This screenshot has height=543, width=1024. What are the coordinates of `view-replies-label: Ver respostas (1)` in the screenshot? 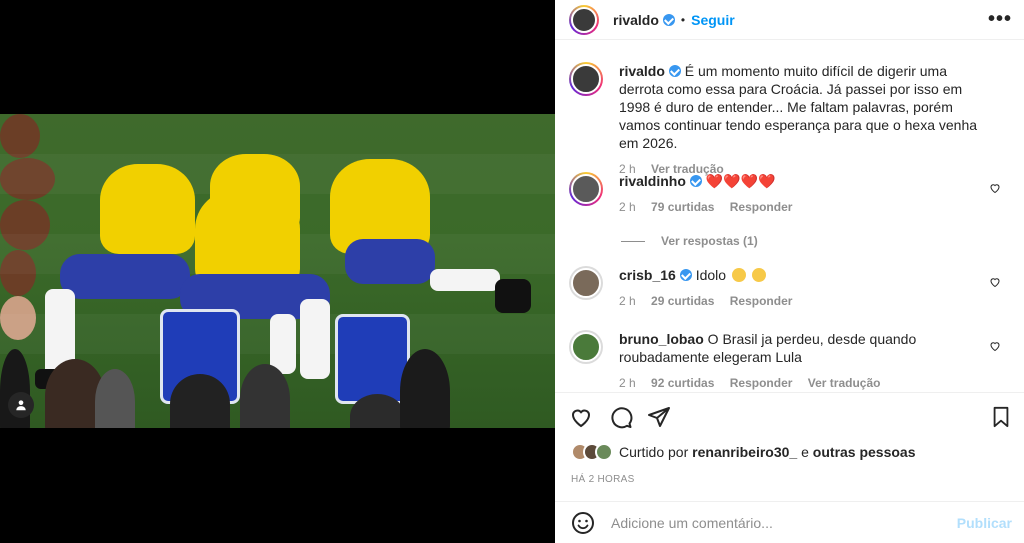 It's located at (709, 241).